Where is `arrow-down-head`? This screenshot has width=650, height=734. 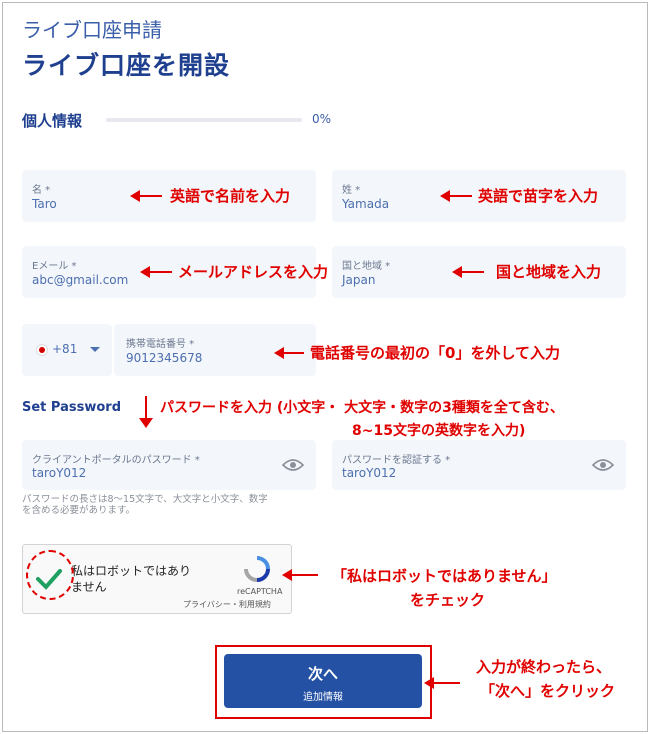 arrow-down-head is located at coordinates (146, 423).